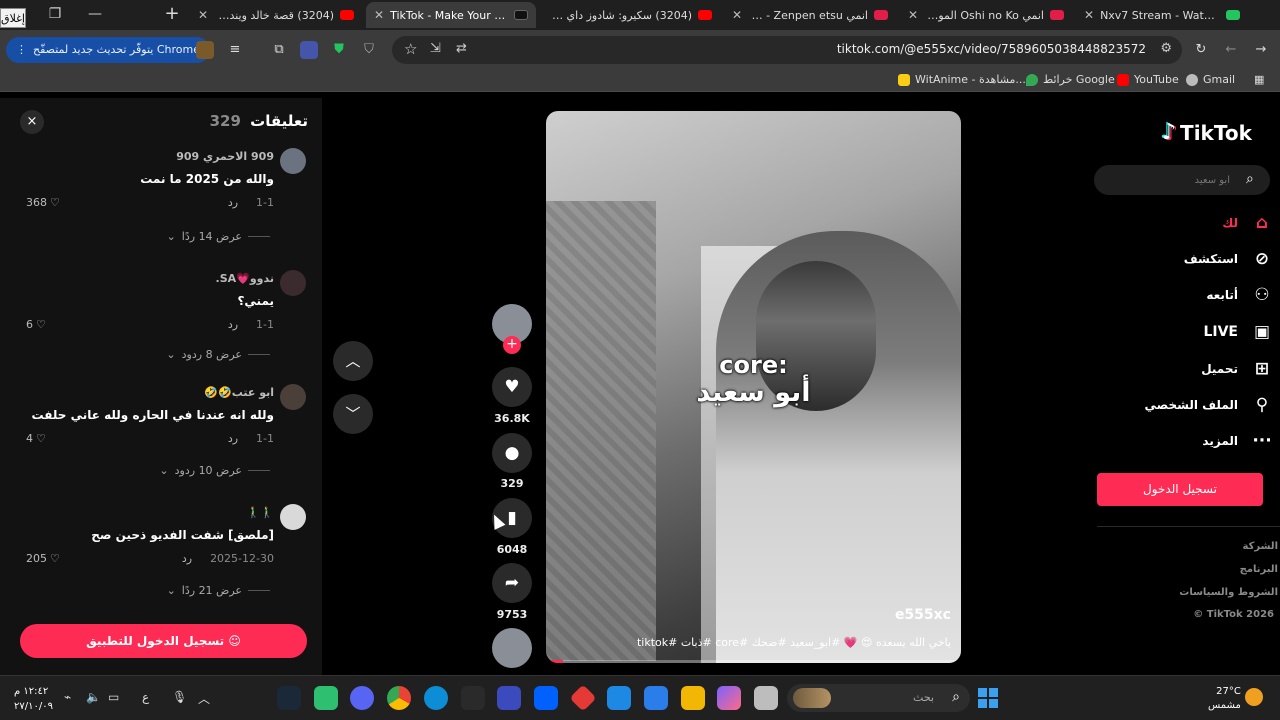  Describe the element at coordinates (512, 387) in the screenshot. I see `like-button: ♥` at that location.